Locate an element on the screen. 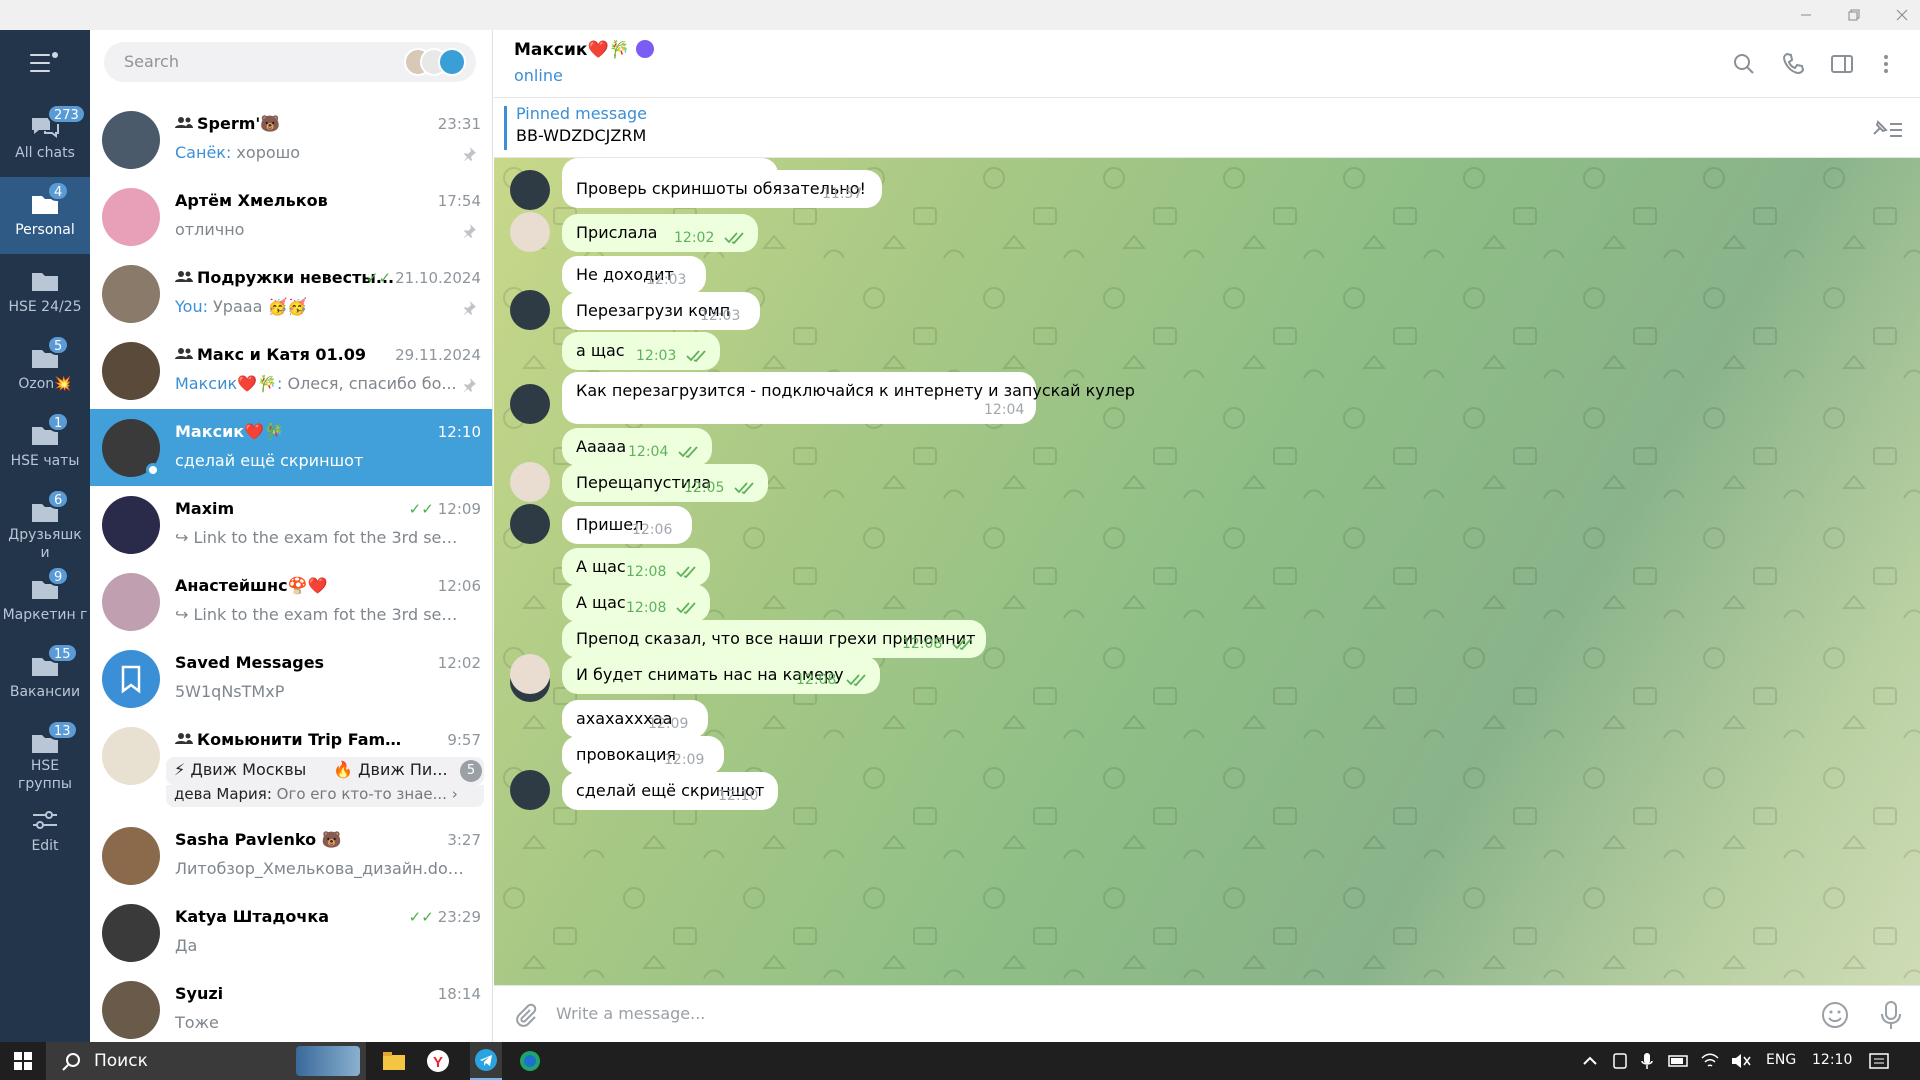 Image resolution: width=1920 pixels, height=1080 pixels. chat-row: Артём Хмельков 17:54 отлично is located at coordinates (291, 216).